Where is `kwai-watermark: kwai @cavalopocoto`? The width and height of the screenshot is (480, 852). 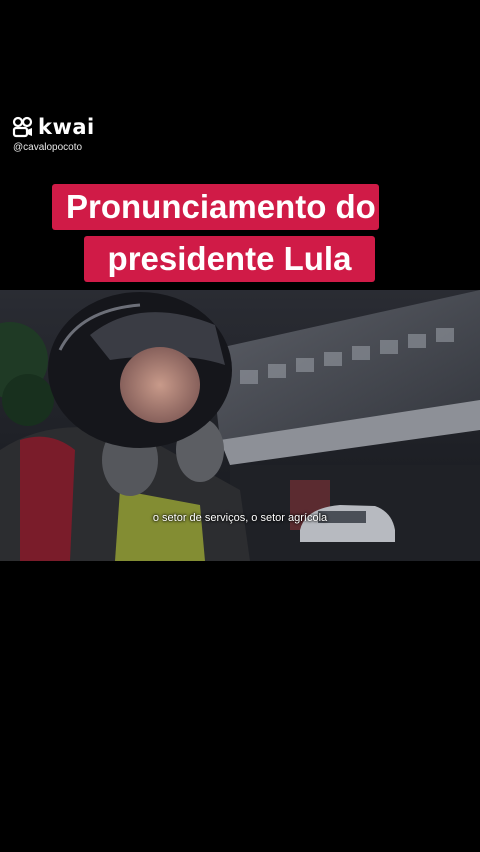 kwai-watermark: kwai @cavalopocoto is located at coordinates (53, 134).